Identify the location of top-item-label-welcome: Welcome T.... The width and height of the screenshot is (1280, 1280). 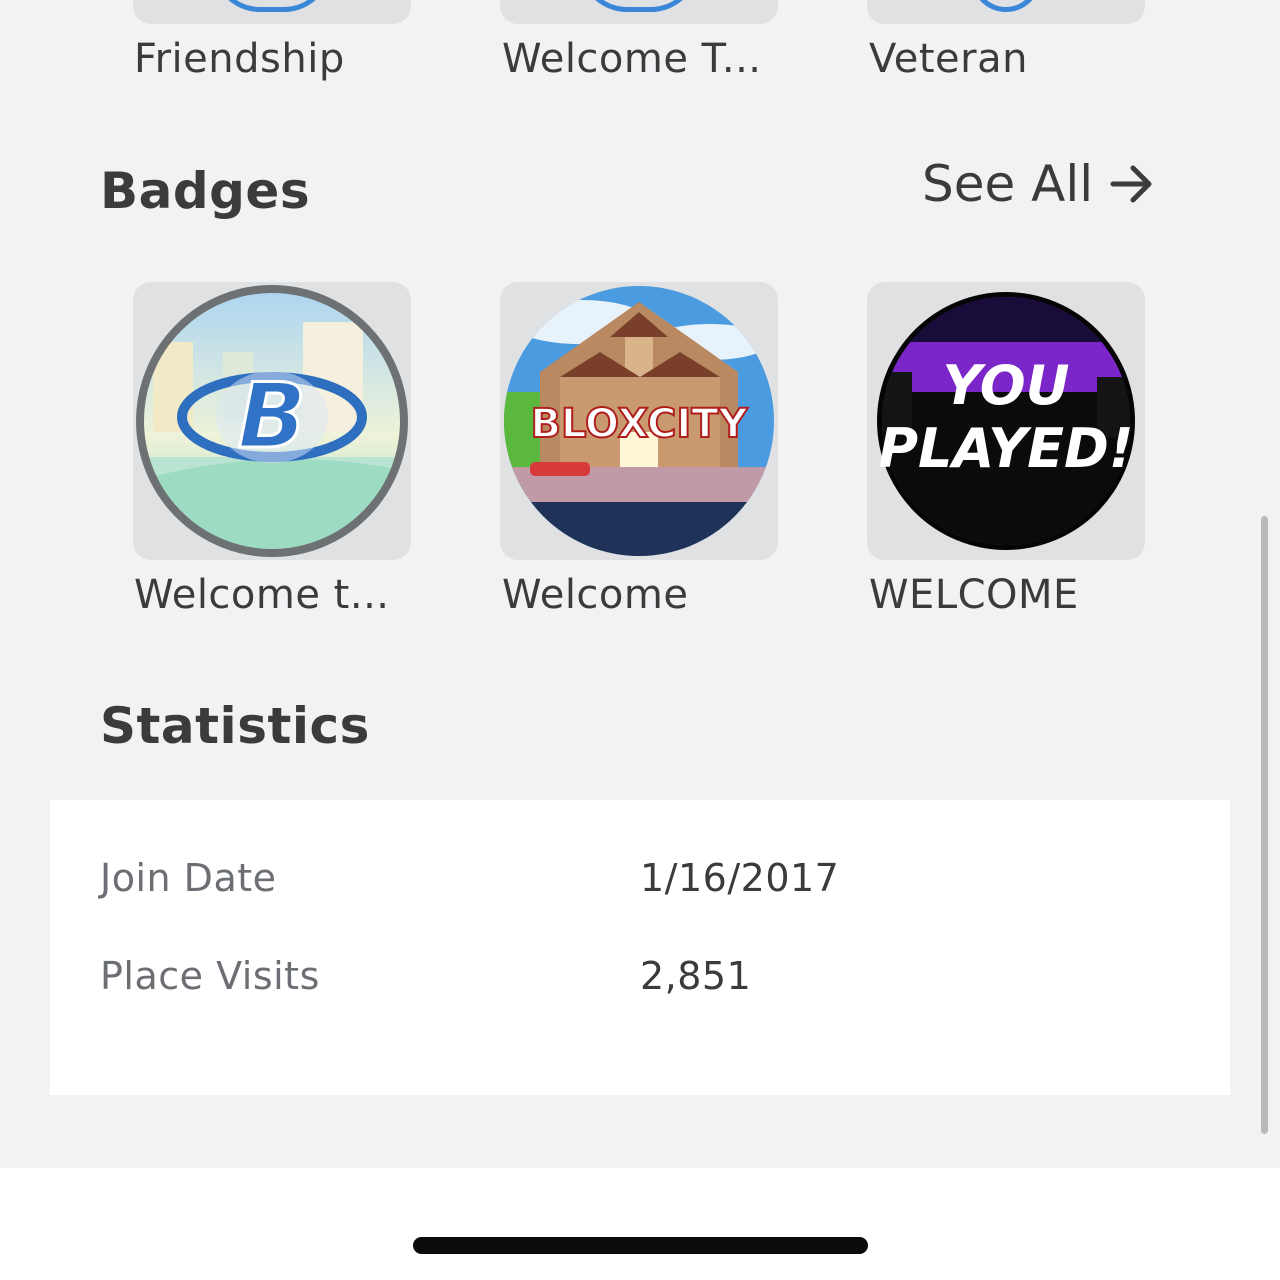
(632, 59).